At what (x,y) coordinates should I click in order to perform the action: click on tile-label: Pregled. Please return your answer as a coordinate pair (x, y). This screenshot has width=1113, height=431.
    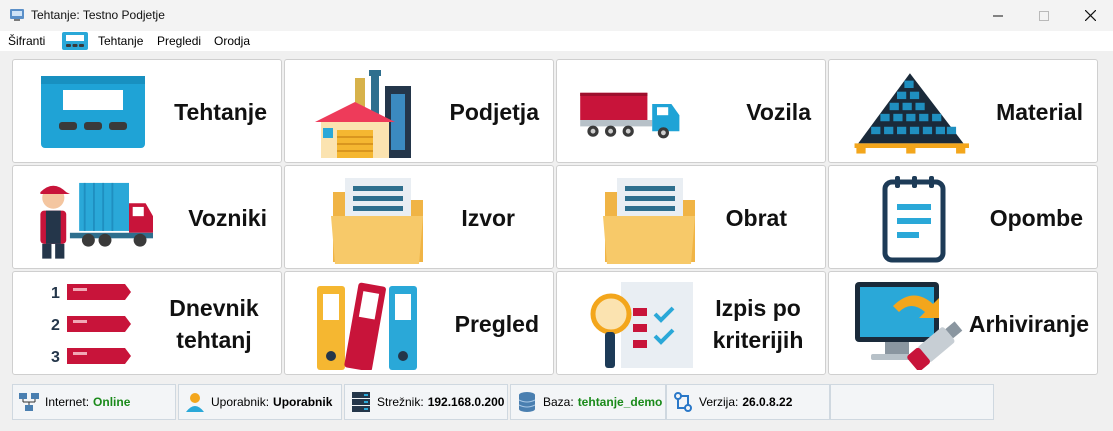
    Looking at the image, I should click on (496, 324).